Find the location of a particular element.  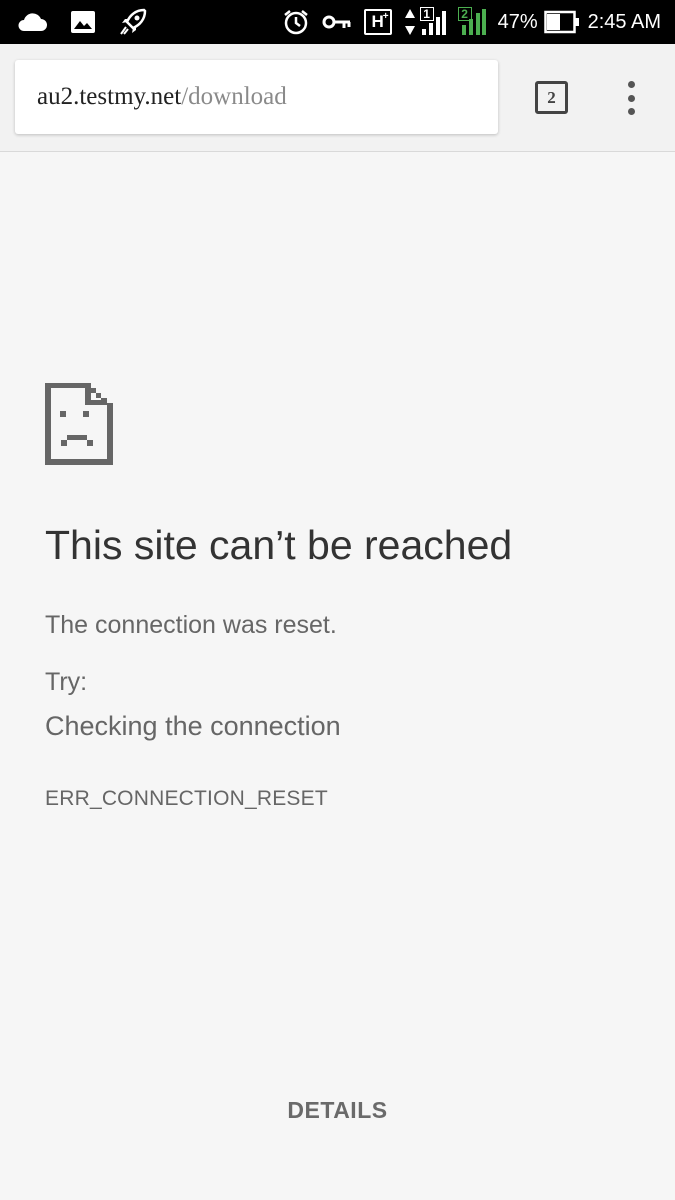

image-icon is located at coordinates (83, 22).